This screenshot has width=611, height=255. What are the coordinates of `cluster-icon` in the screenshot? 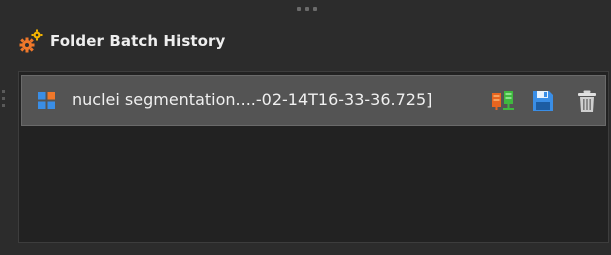 It's located at (503, 101).